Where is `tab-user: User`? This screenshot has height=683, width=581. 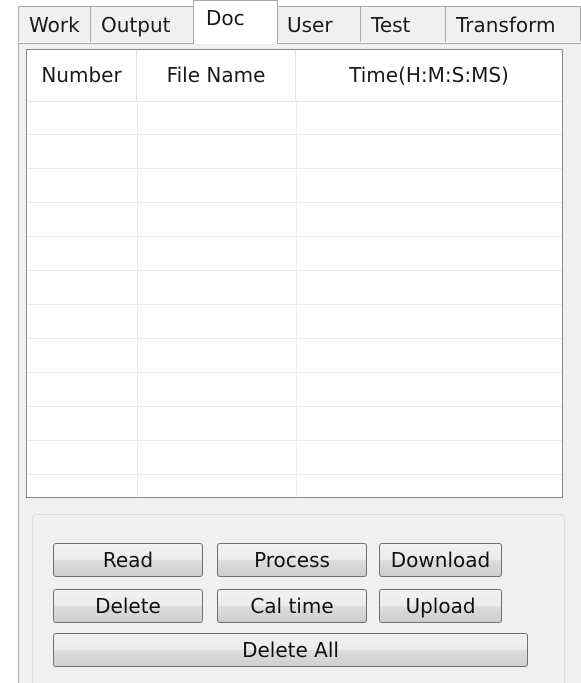 tab-user: User is located at coordinates (318, 24).